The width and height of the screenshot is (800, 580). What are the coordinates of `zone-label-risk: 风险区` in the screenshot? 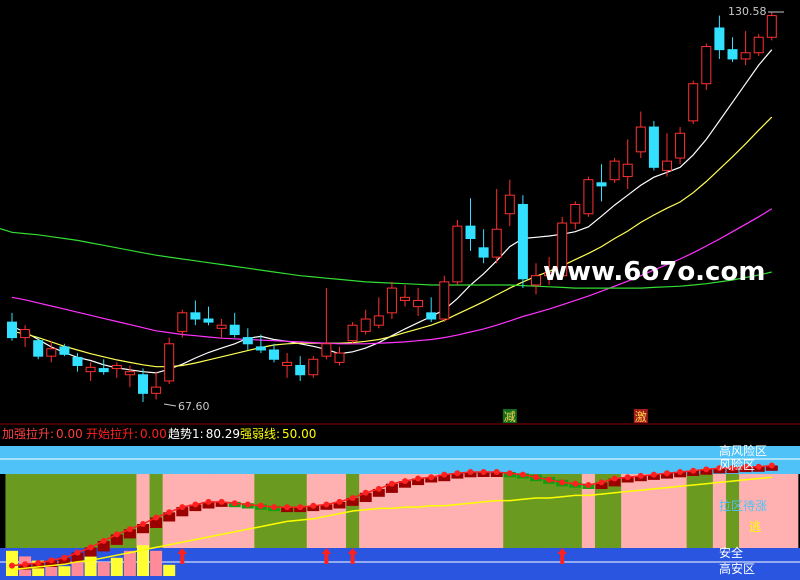 It's located at (737, 464).